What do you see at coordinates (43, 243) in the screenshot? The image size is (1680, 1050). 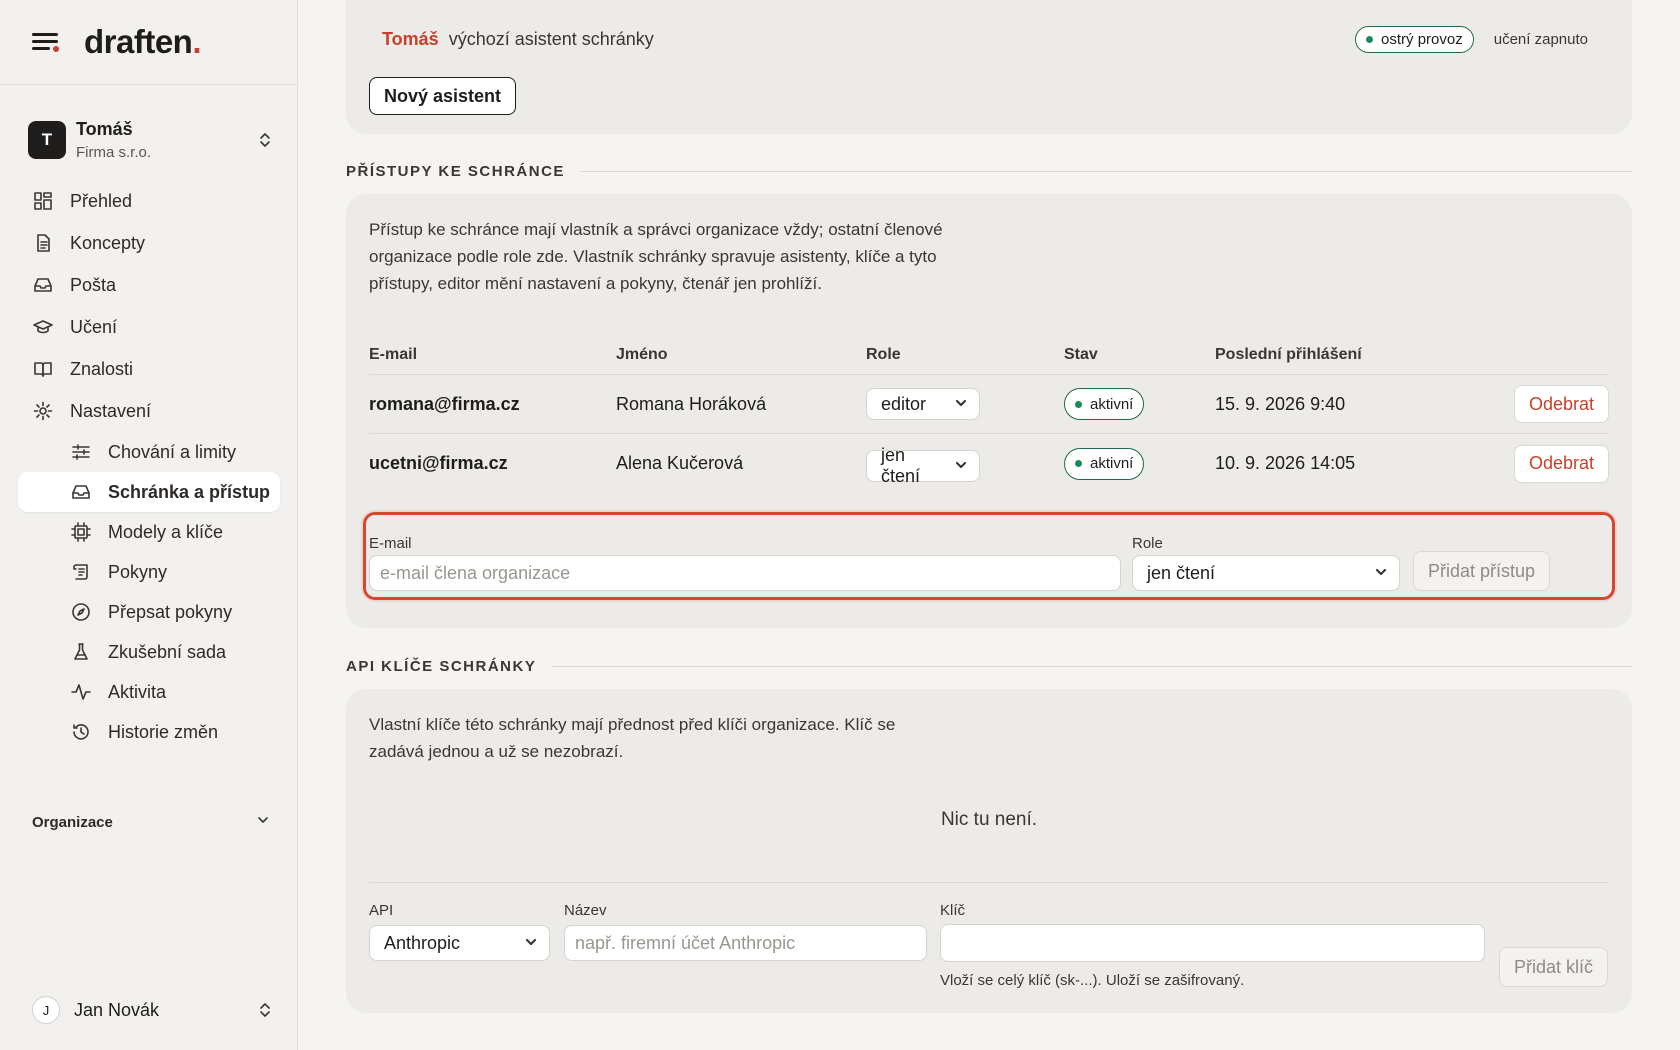 I see `document-icon` at bounding box center [43, 243].